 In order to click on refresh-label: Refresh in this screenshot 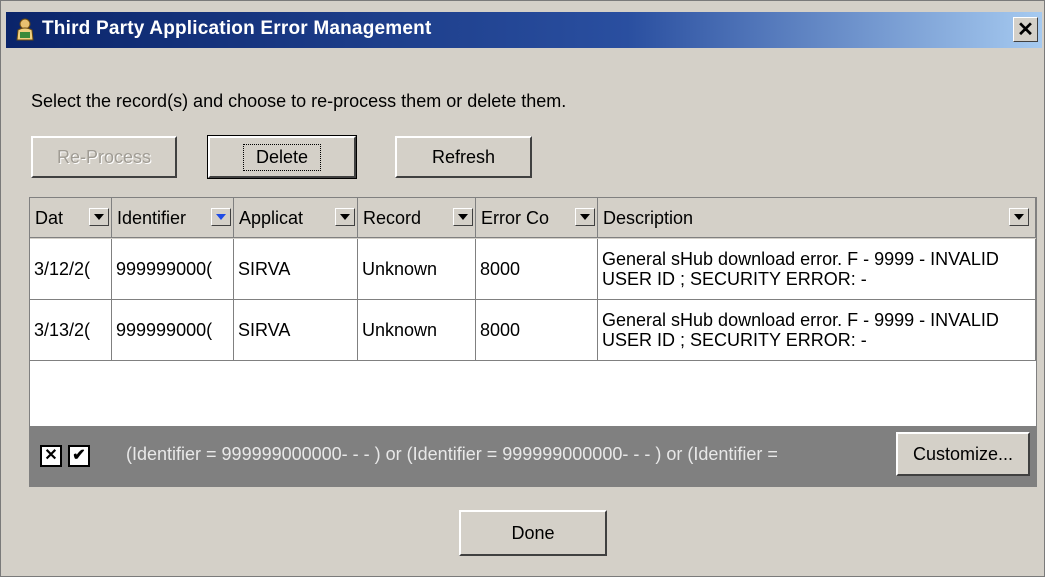, I will do `click(463, 156)`.